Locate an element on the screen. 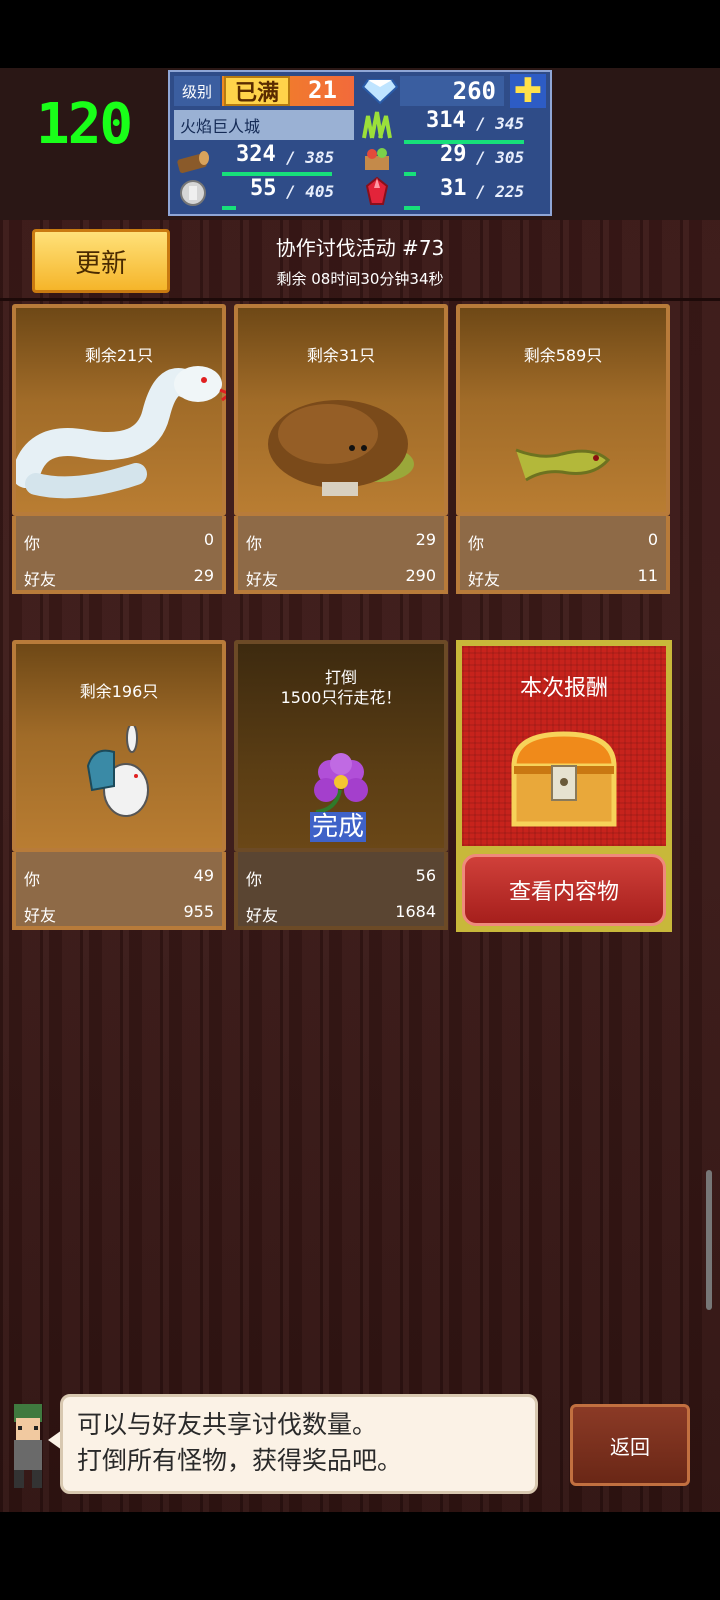 The height and width of the screenshot is (1600, 720). friends-row: 好友 11 is located at coordinates (563, 578).